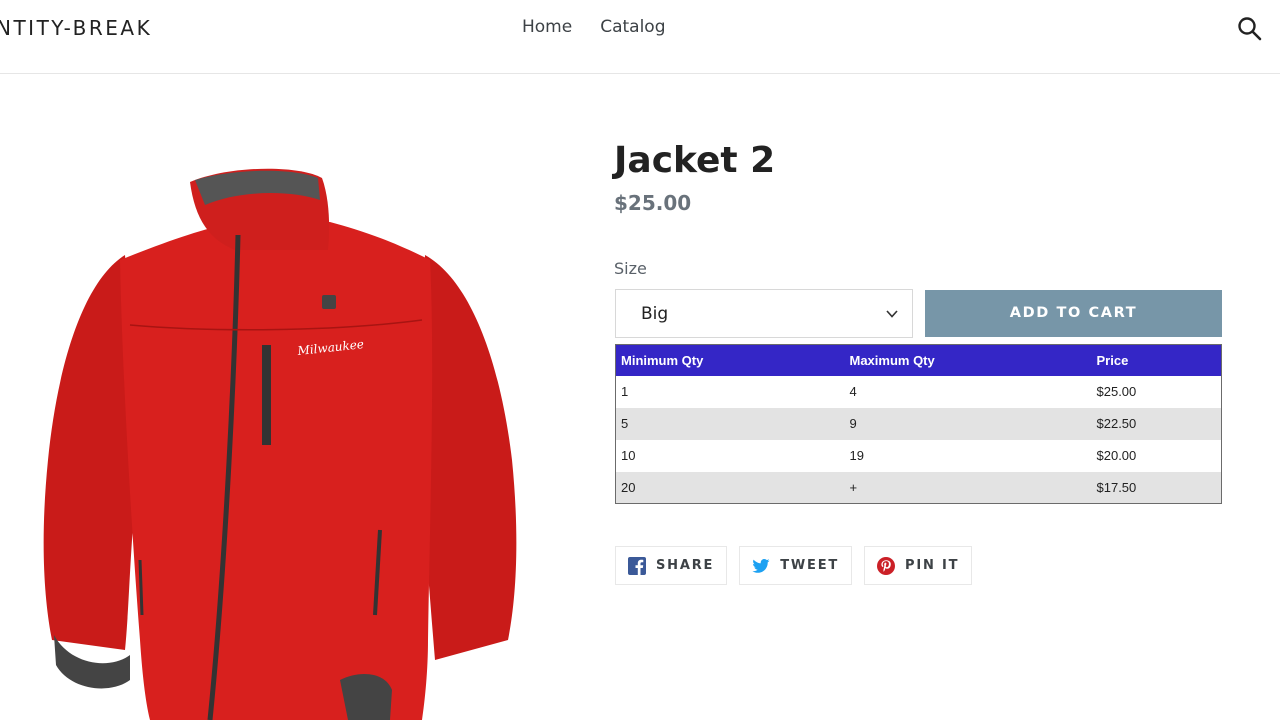 The width and height of the screenshot is (1280, 720). What do you see at coordinates (968, 487) in the screenshot?
I see `max-qty-cell: +` at bounding box center [968, 487].